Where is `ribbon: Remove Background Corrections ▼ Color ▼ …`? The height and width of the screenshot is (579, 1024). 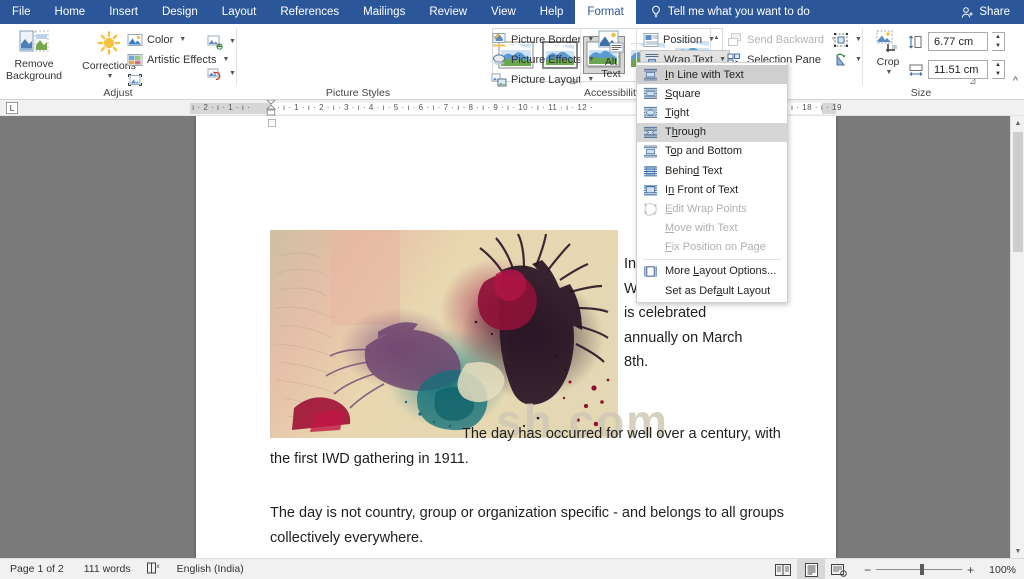
ribbon: Remove Background Corrections ▼ Color ▼ … is located at coordinates (512, 62).